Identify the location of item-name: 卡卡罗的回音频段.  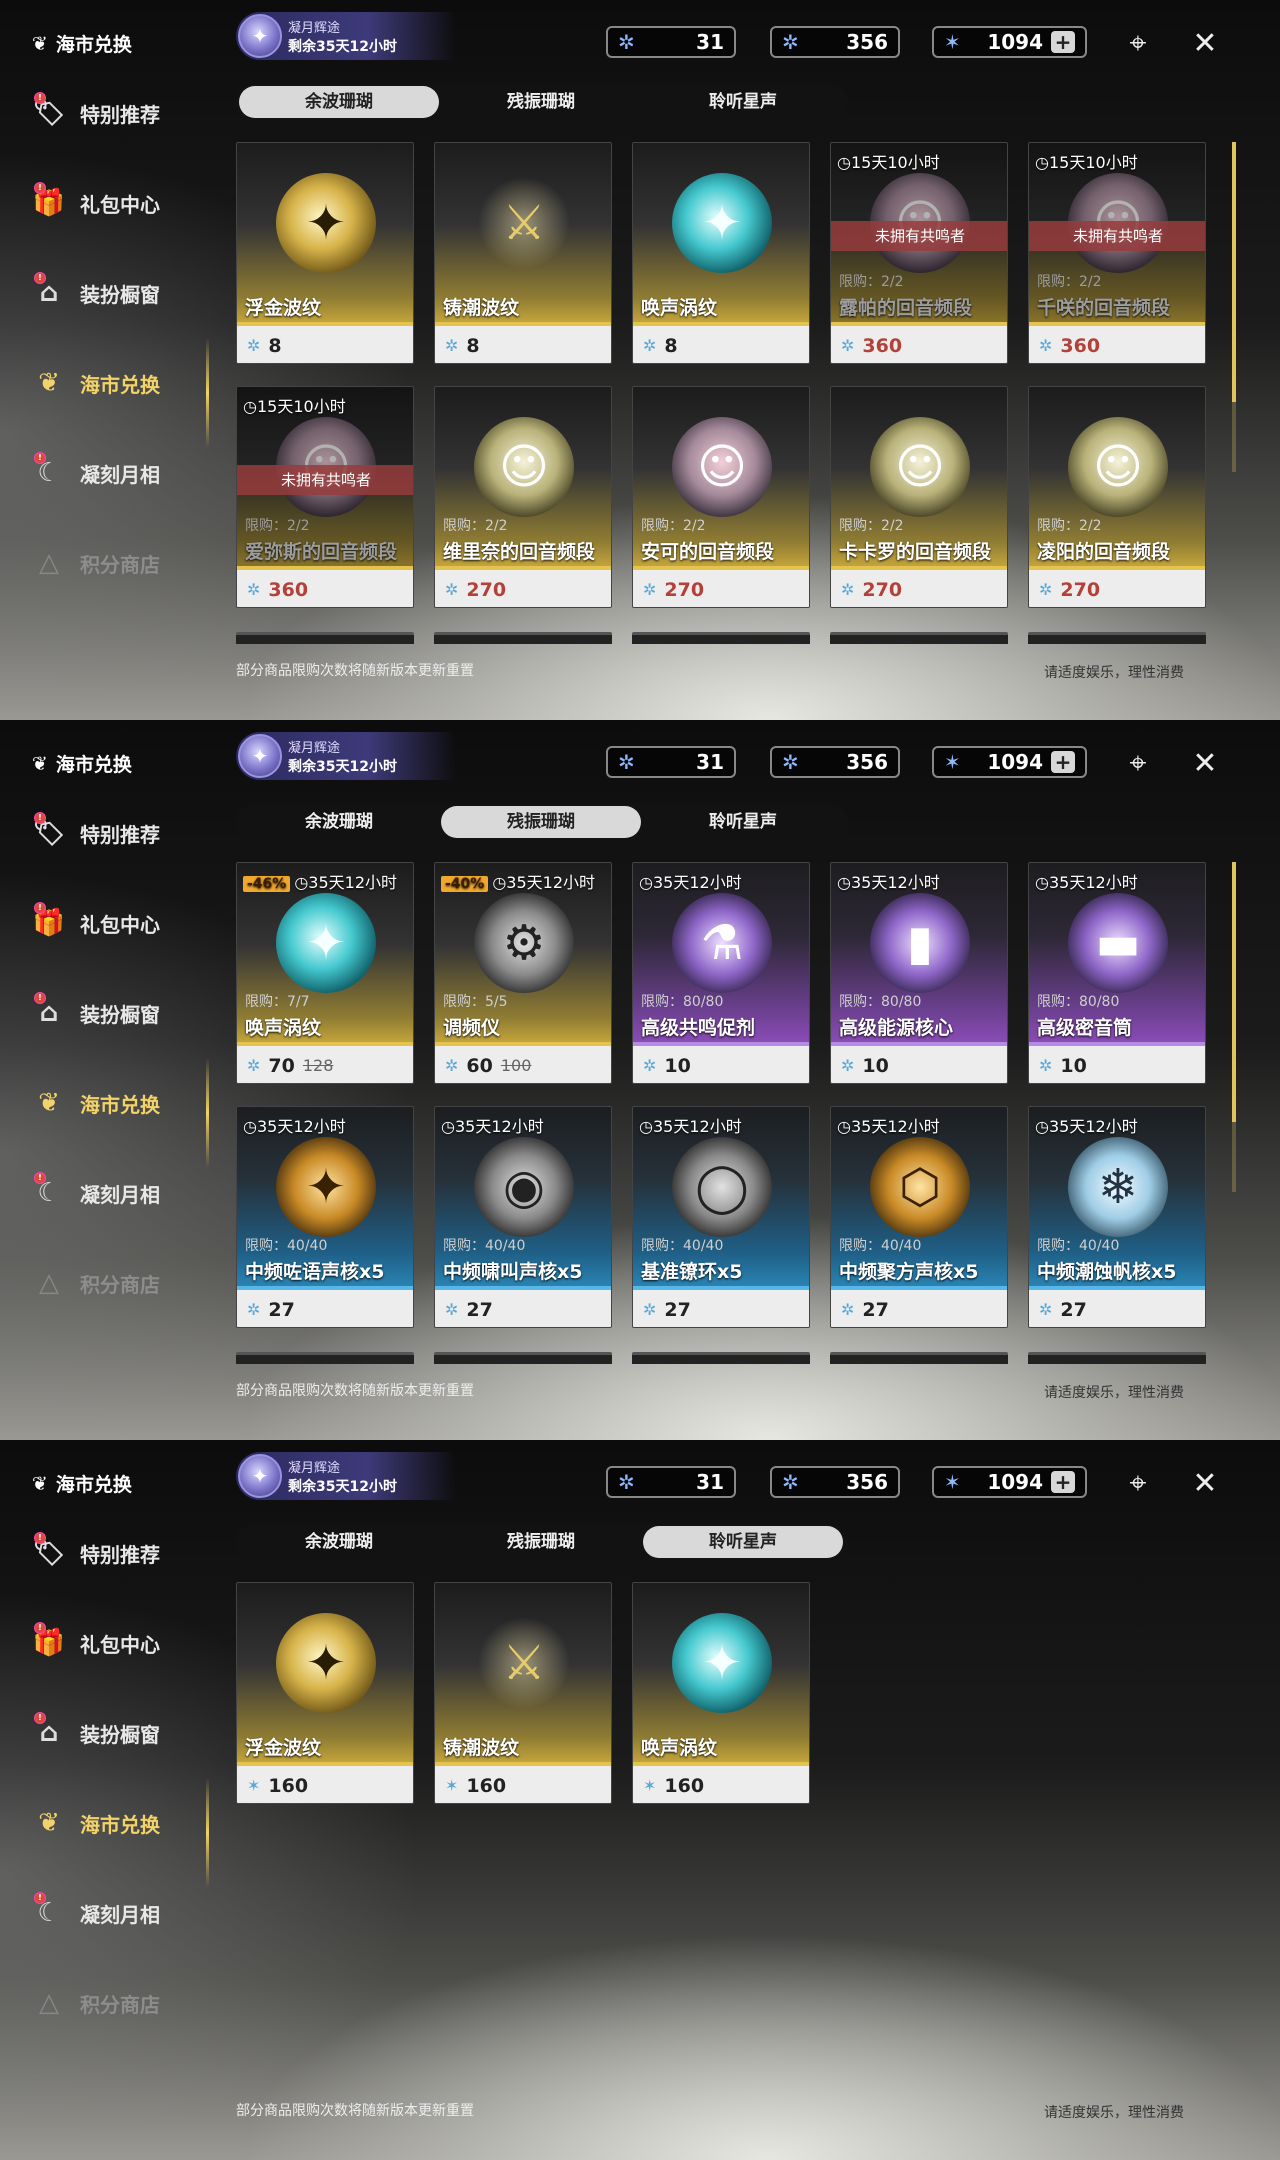
(915, 552).